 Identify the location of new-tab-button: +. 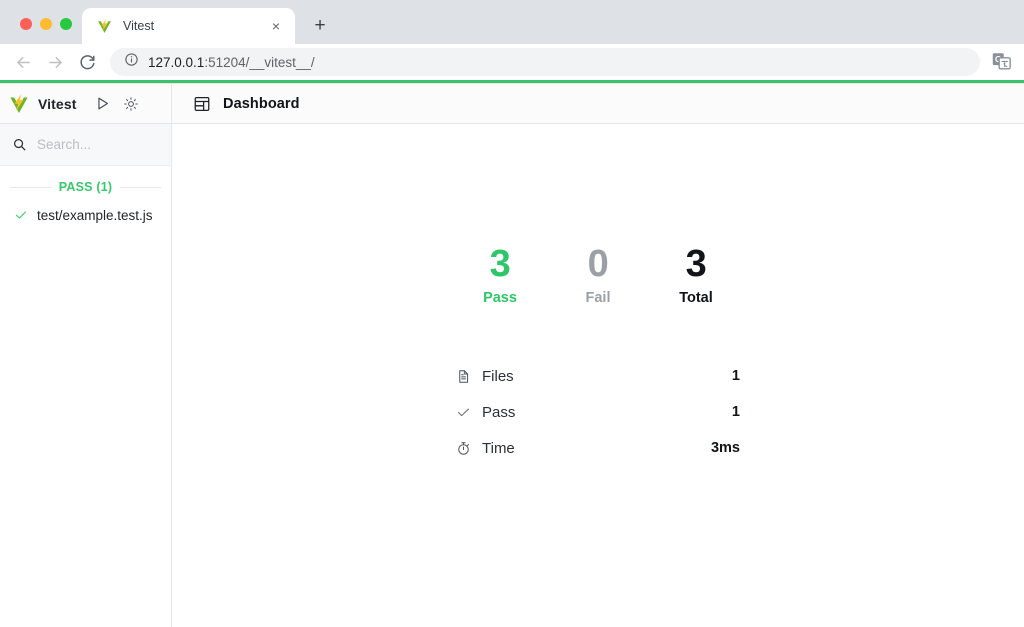
(320, 25).